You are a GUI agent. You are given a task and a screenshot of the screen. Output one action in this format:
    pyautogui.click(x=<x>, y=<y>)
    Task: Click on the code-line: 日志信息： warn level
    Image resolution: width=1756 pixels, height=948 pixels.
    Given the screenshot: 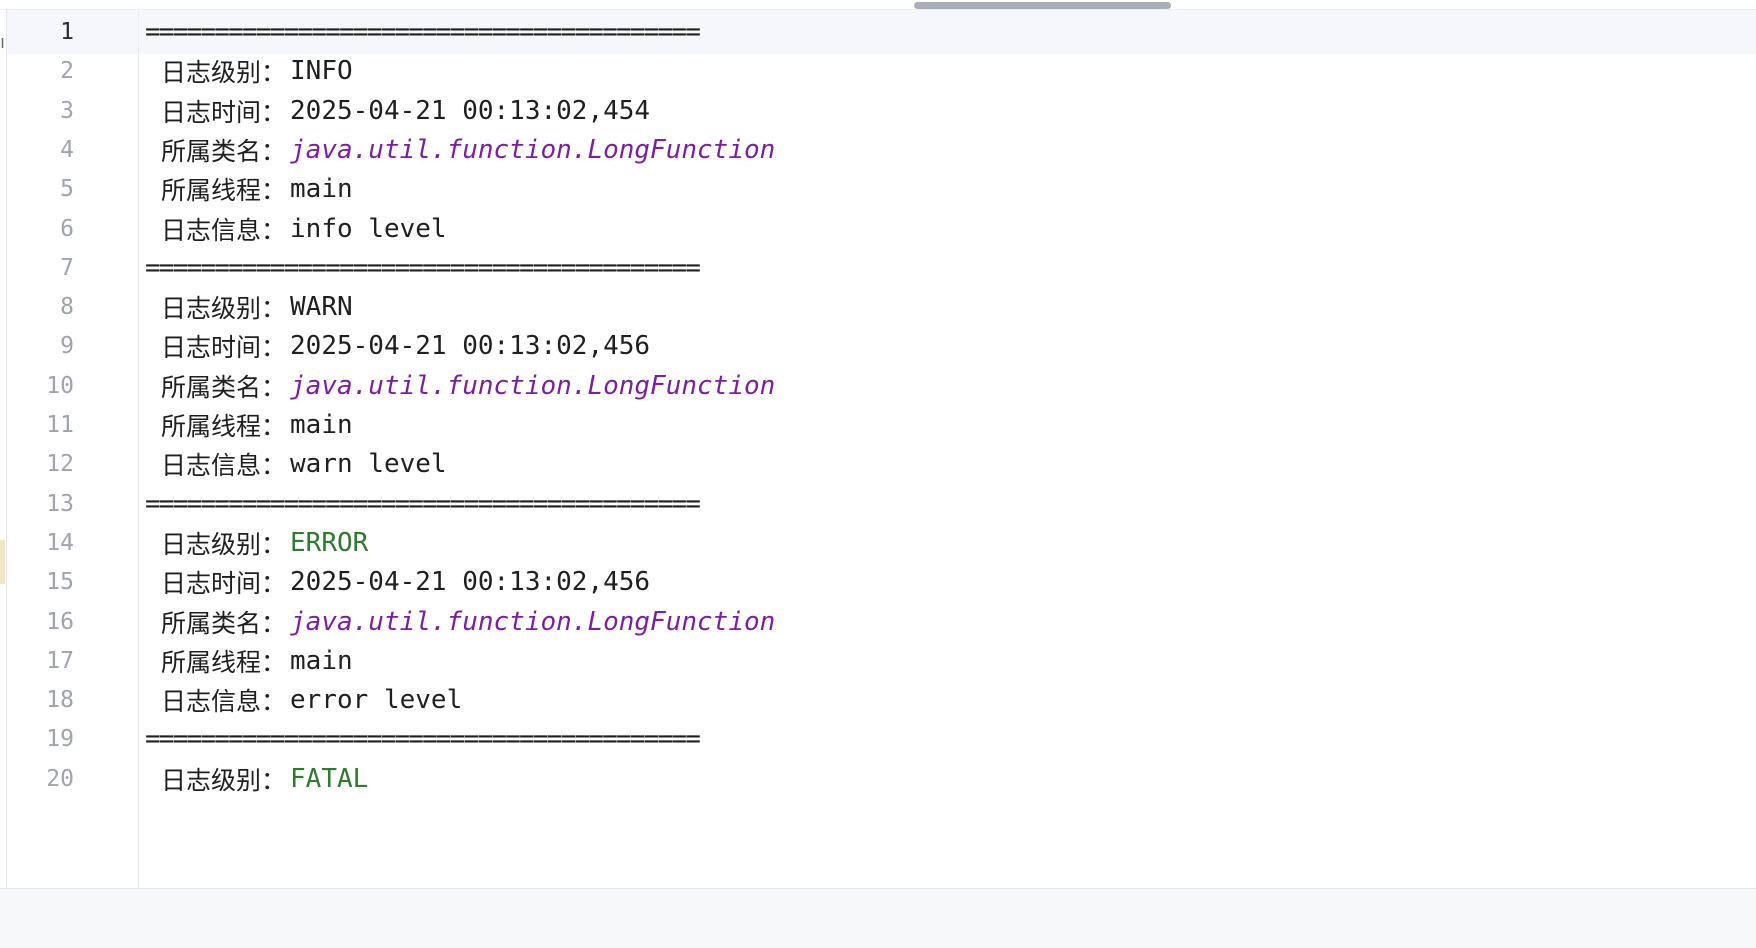 What is the action you would take?
    pyautogui.click(x=947, y=464)
    